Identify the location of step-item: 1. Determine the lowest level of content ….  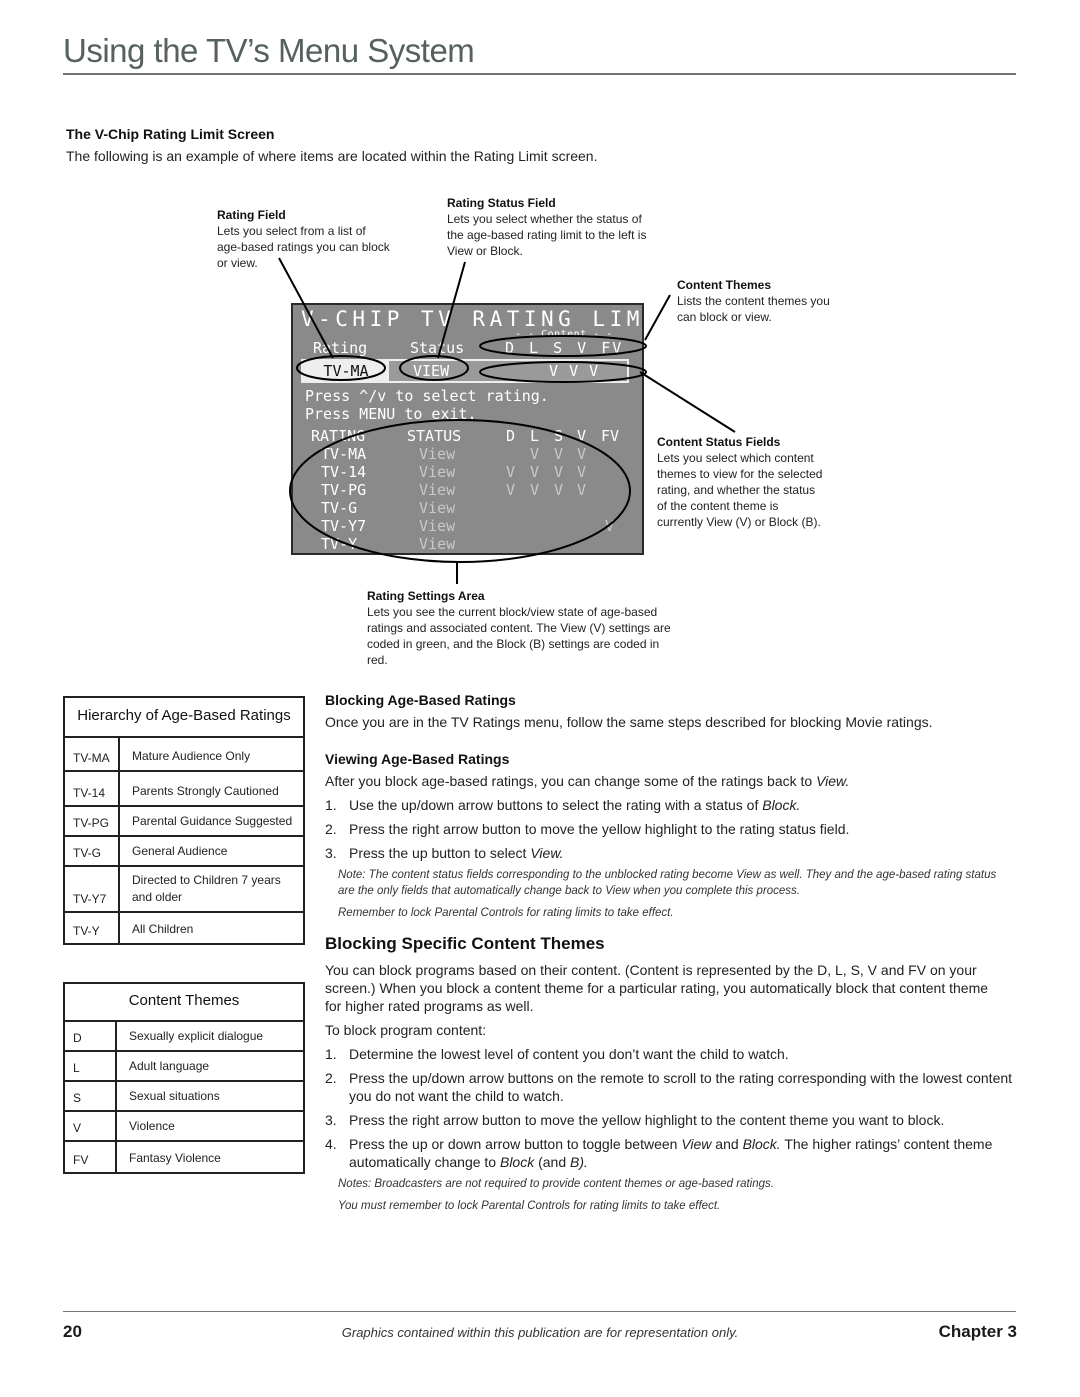
(670, 1054).